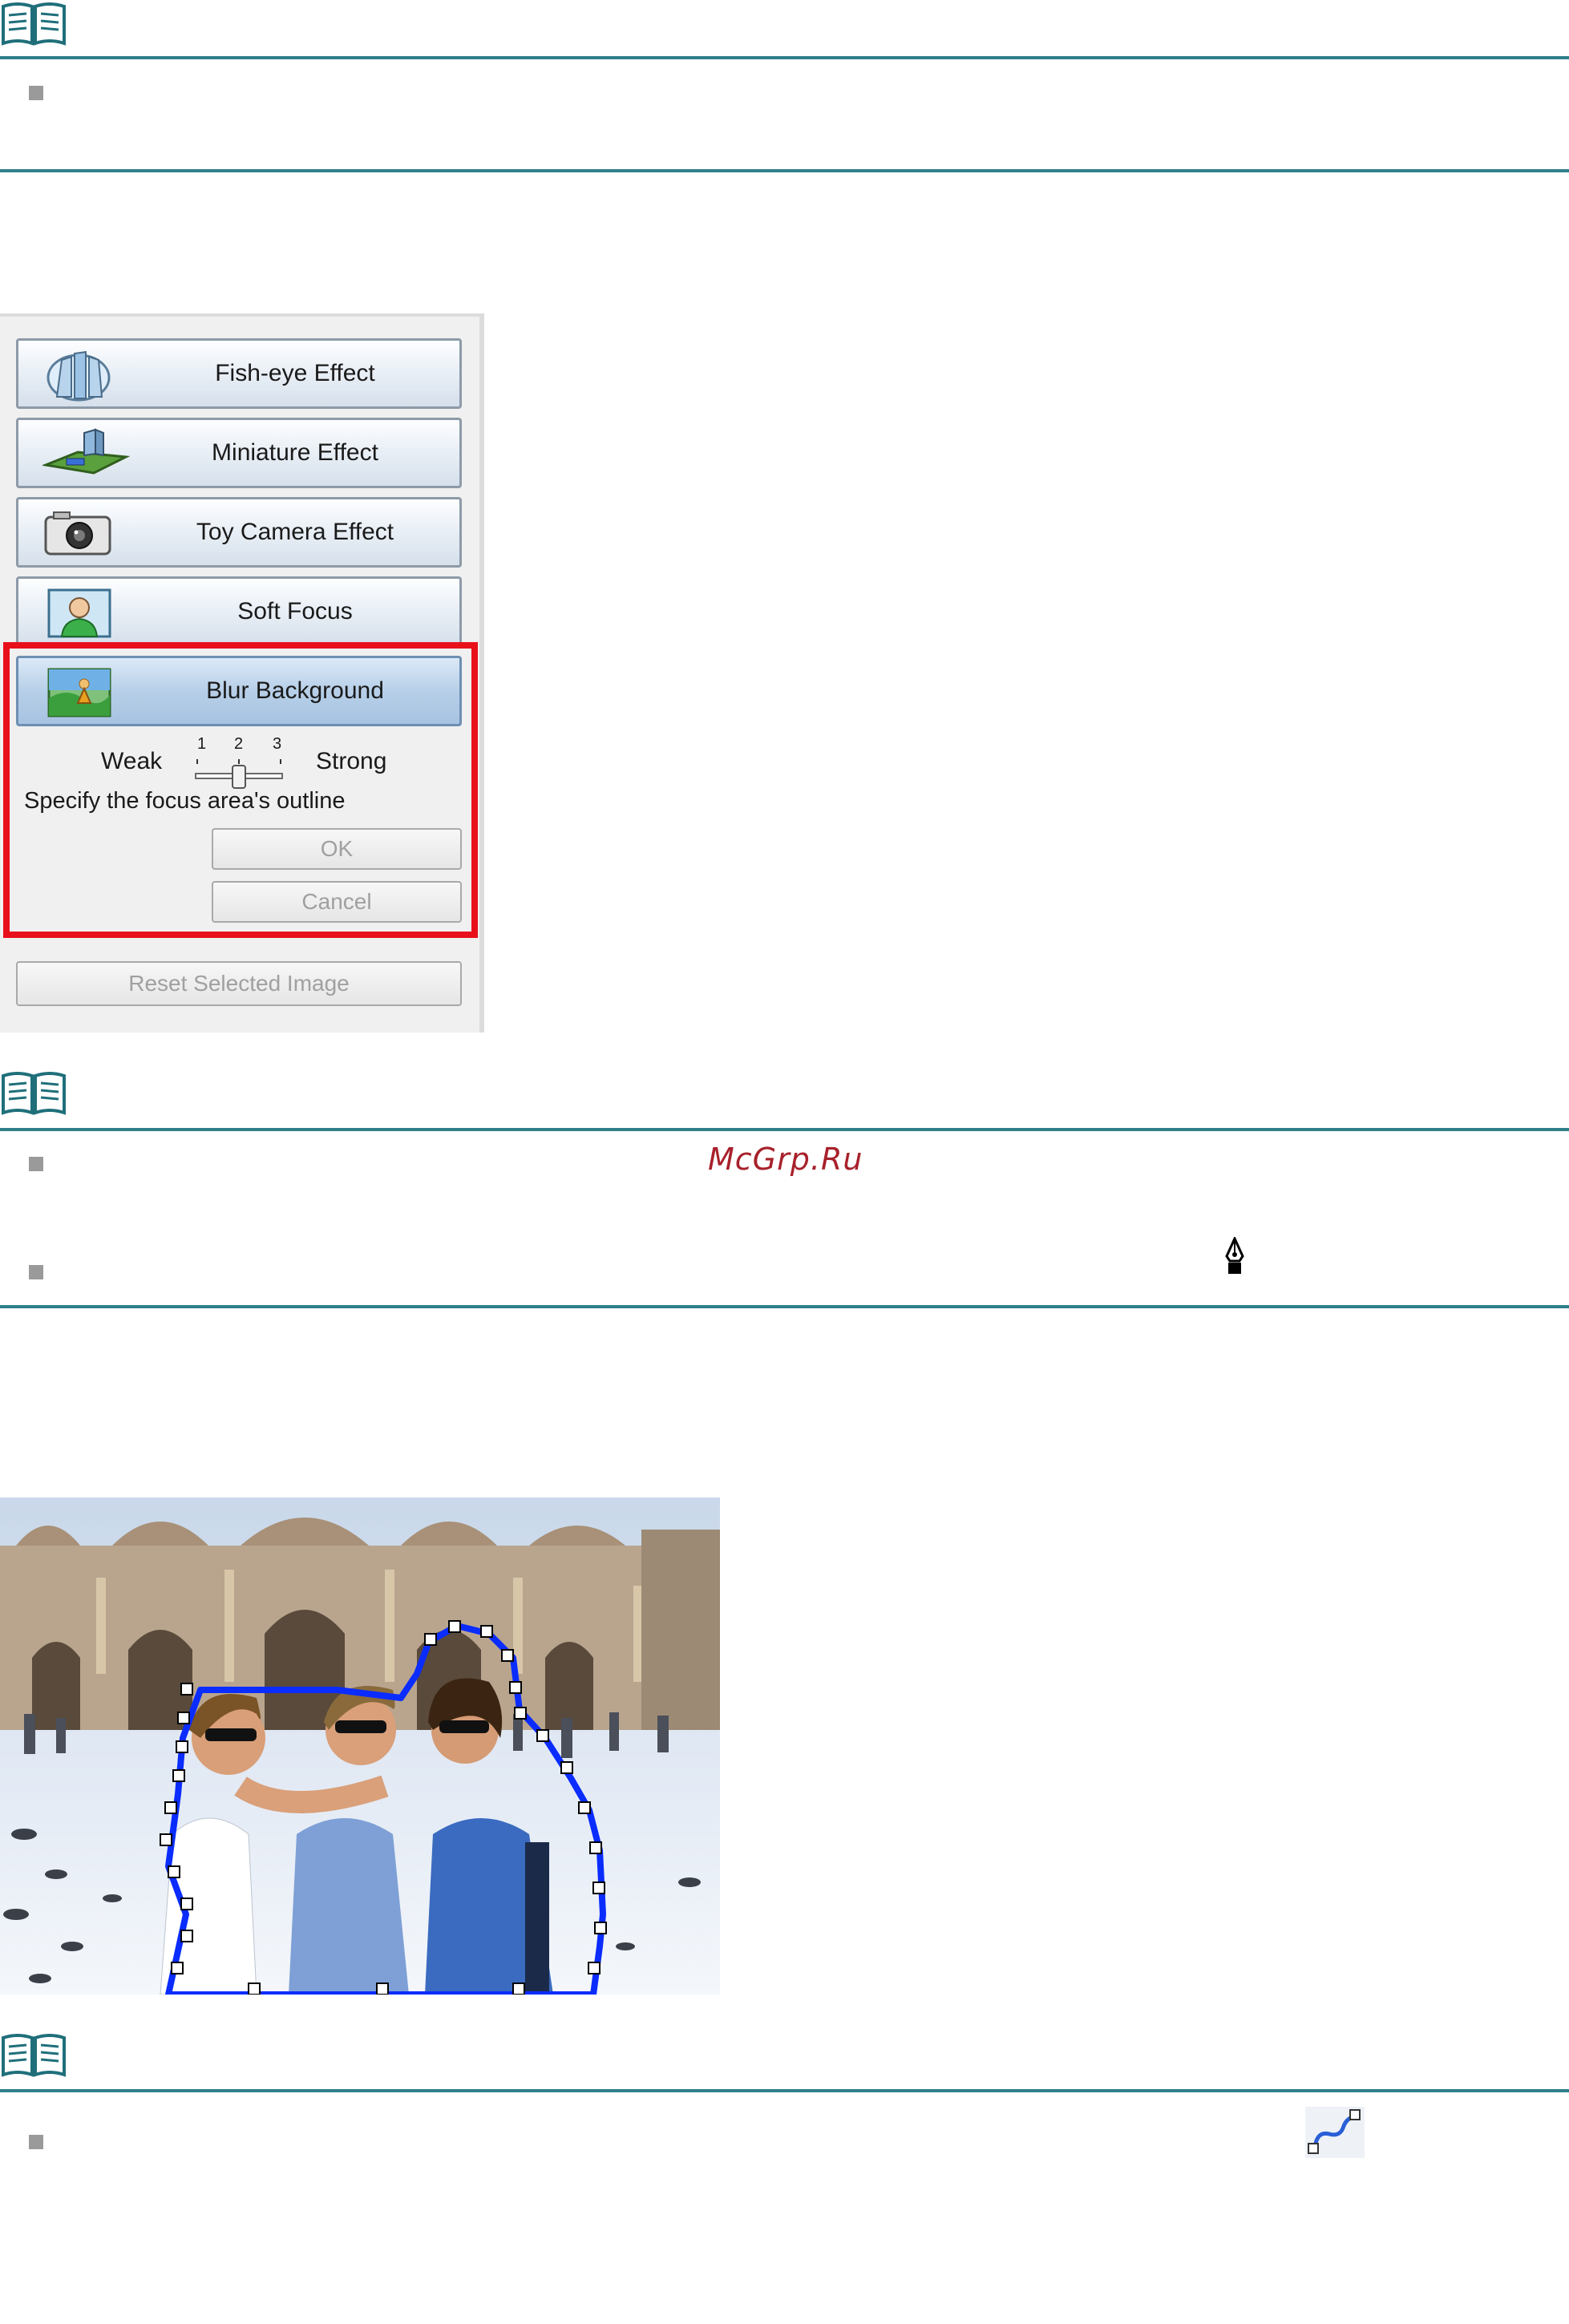  Describe the element at coordinates (295, 452) in the screenshot. I see `miniature-effect-label: Miniature Effect` at that location.